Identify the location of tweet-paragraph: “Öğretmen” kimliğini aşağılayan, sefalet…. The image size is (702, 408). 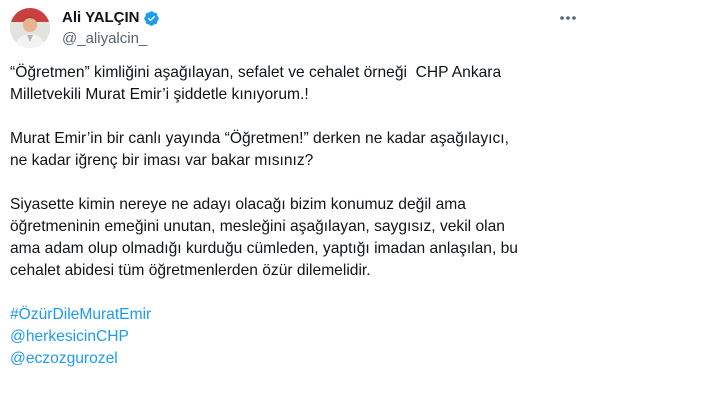
(256, 83).